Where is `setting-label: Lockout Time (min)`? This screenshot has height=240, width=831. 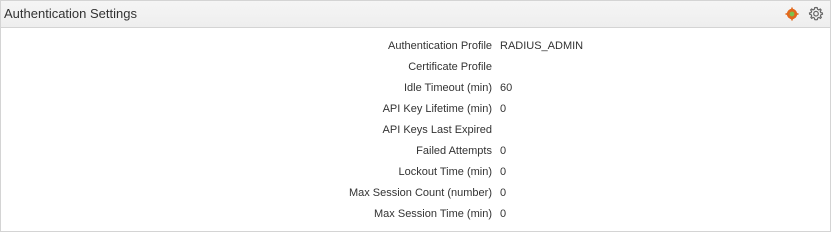
setting-label: Lockout Time (min) is located at coordinates (445, 171).